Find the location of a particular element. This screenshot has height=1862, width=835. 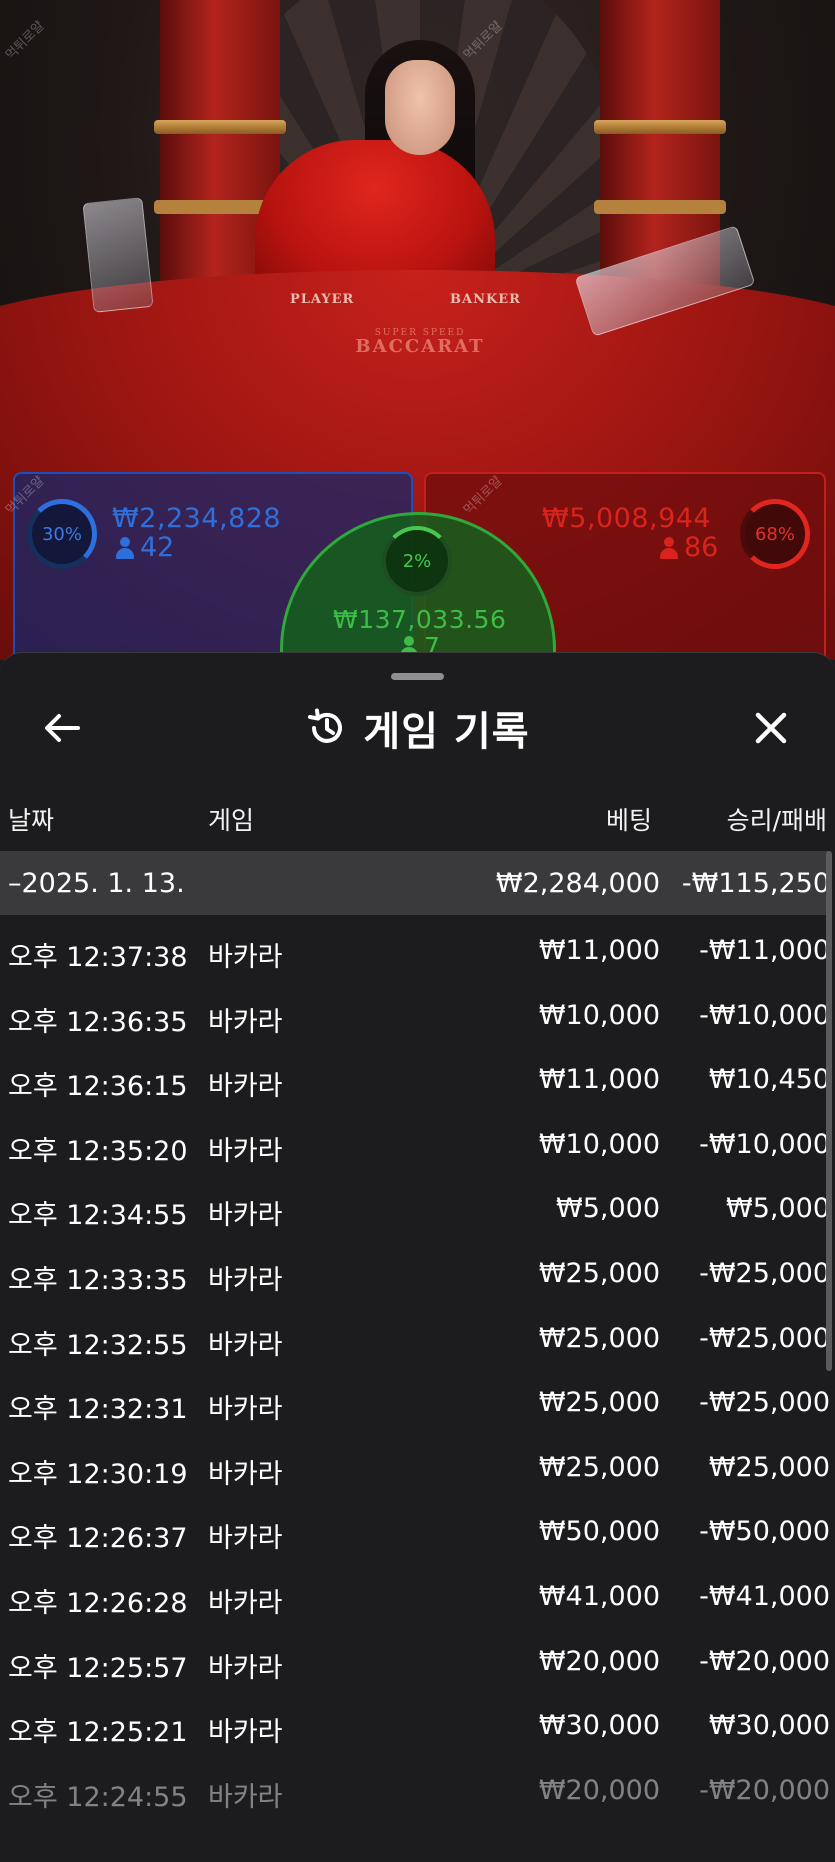

tie-percent-ring: 2% is located at coordinates (417, 561).